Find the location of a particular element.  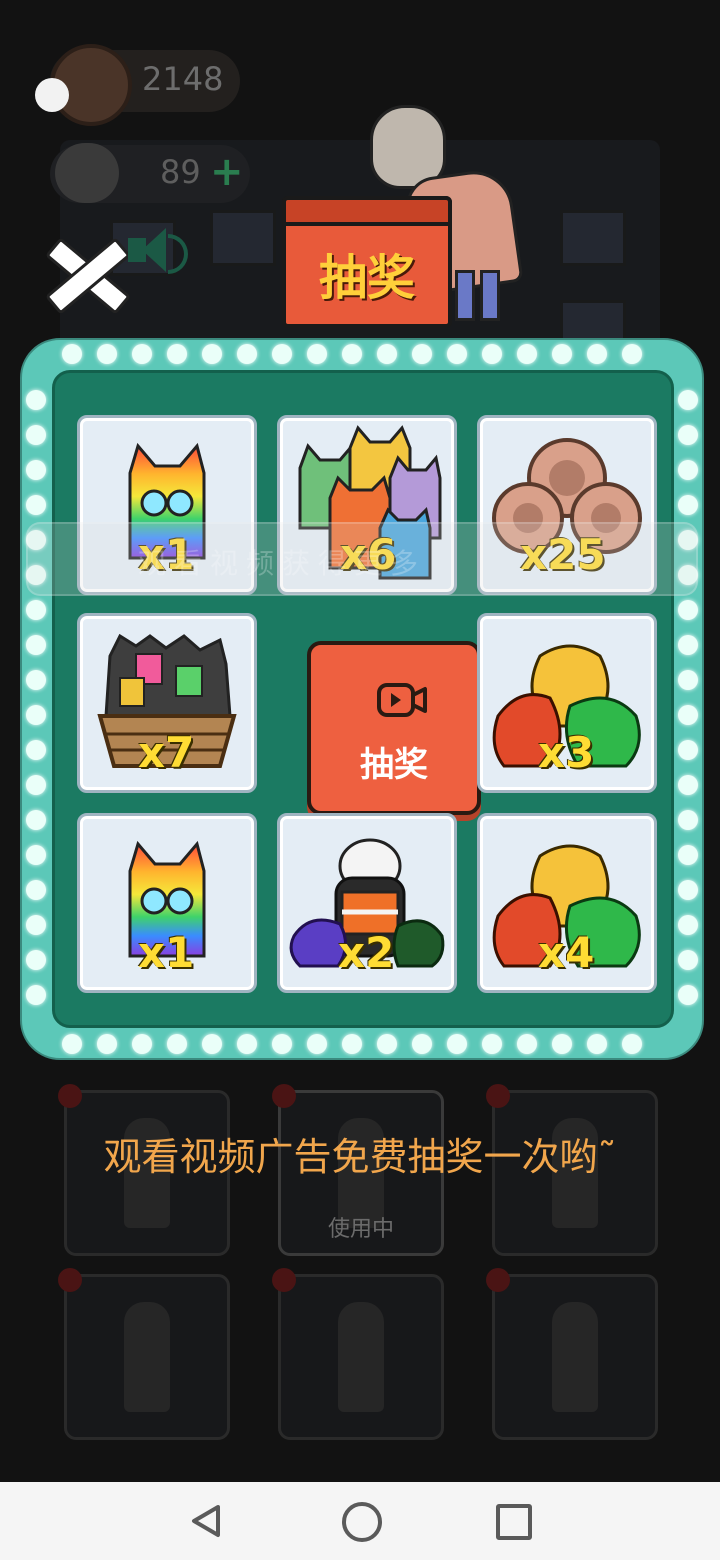

prize-cell-rainbow-cat: x1 is located at coordinates (167, 903).